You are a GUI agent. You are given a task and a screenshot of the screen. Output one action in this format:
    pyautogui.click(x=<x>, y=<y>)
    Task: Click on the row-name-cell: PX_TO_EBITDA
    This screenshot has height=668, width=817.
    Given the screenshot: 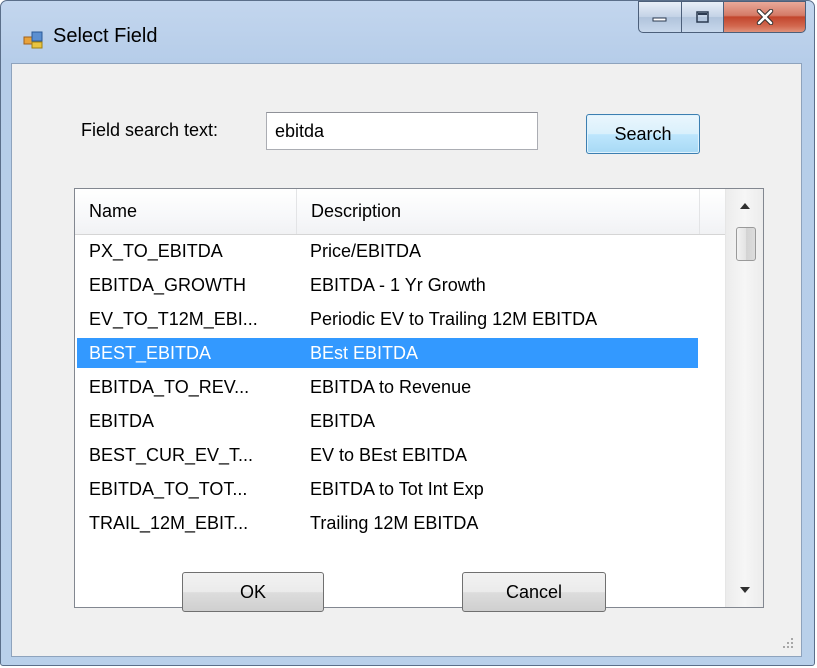 What is the action you would take?
    pyautogui.click(x=156, y=251)
    